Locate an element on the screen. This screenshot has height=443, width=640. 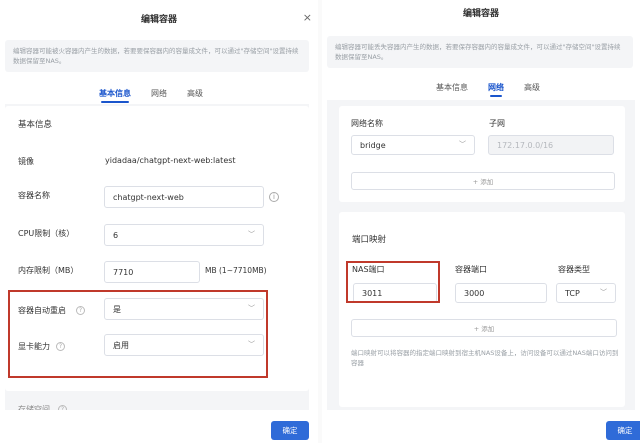
network-name-select: bridge ﹀ is located at coordinates (413, 145).